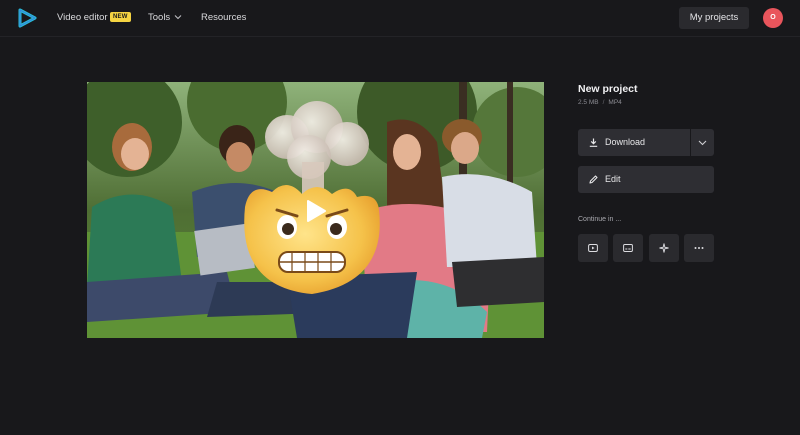  Describe the element at coordinates (82, 17) in the screenshot. I see `nav-video-editor: Video editor` at that location.